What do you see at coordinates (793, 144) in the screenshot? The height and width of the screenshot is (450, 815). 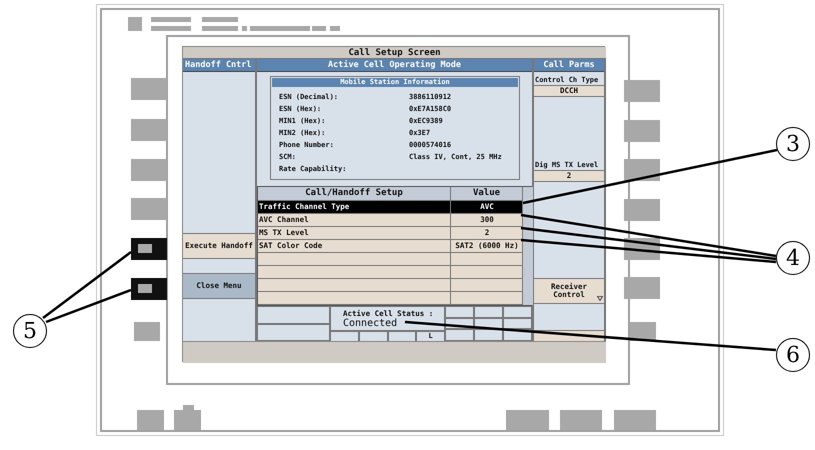 I see `callout-number: 3` at bounding box center [793, 144].